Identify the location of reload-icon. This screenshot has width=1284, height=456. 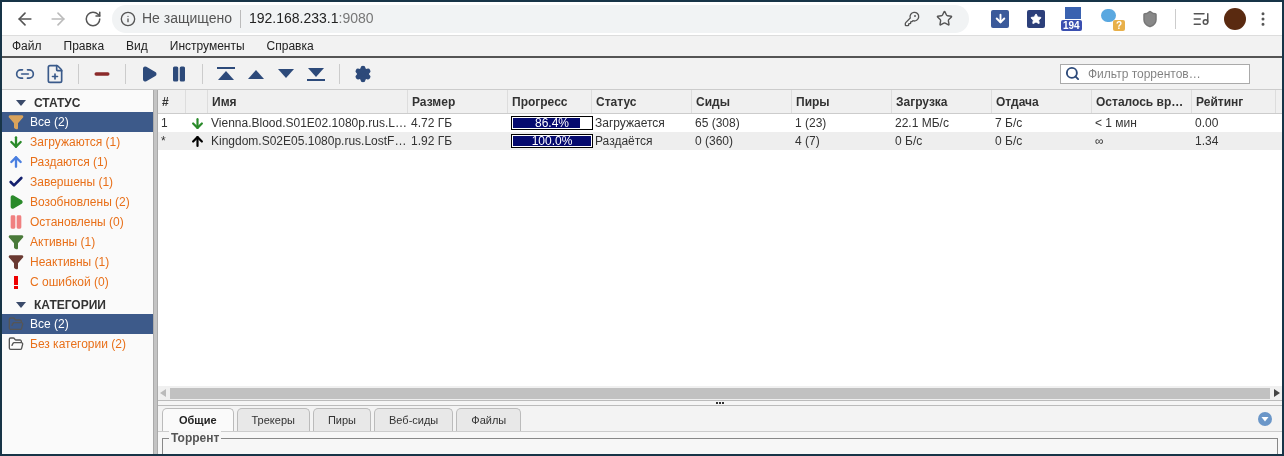
(93, 18).